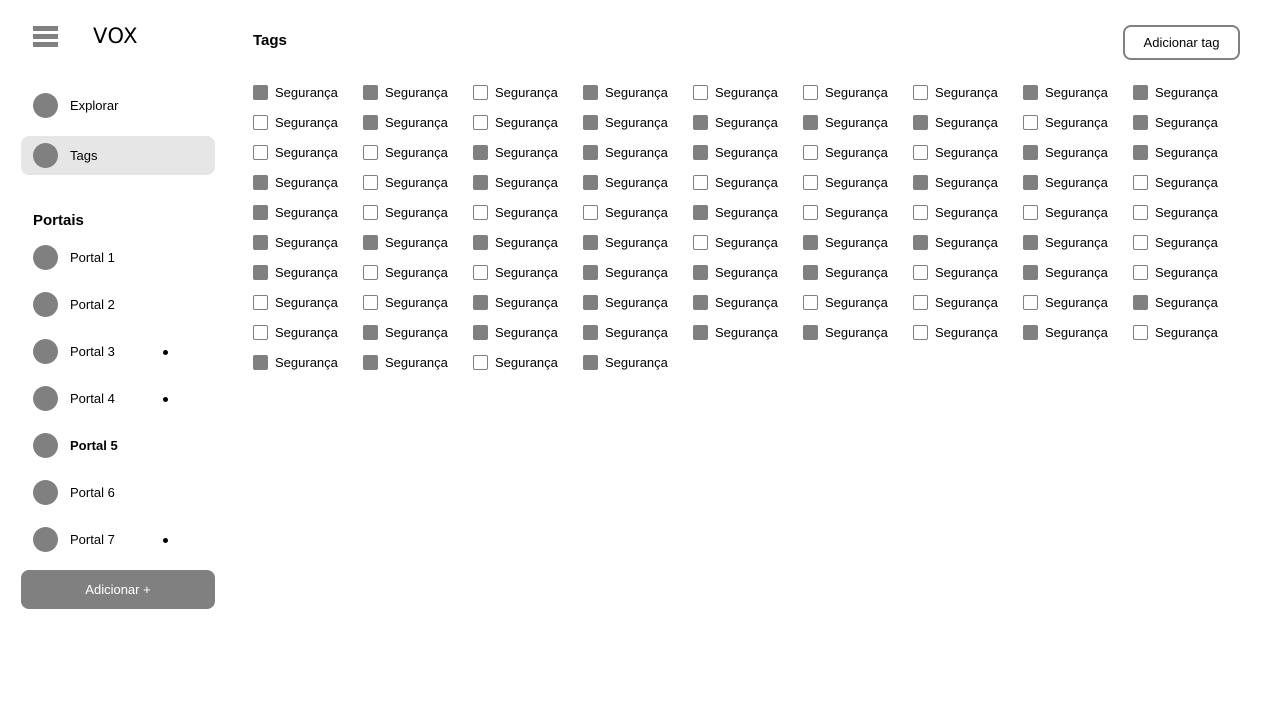  I want to click on hamburger-menu-icon, so click(45, 36).